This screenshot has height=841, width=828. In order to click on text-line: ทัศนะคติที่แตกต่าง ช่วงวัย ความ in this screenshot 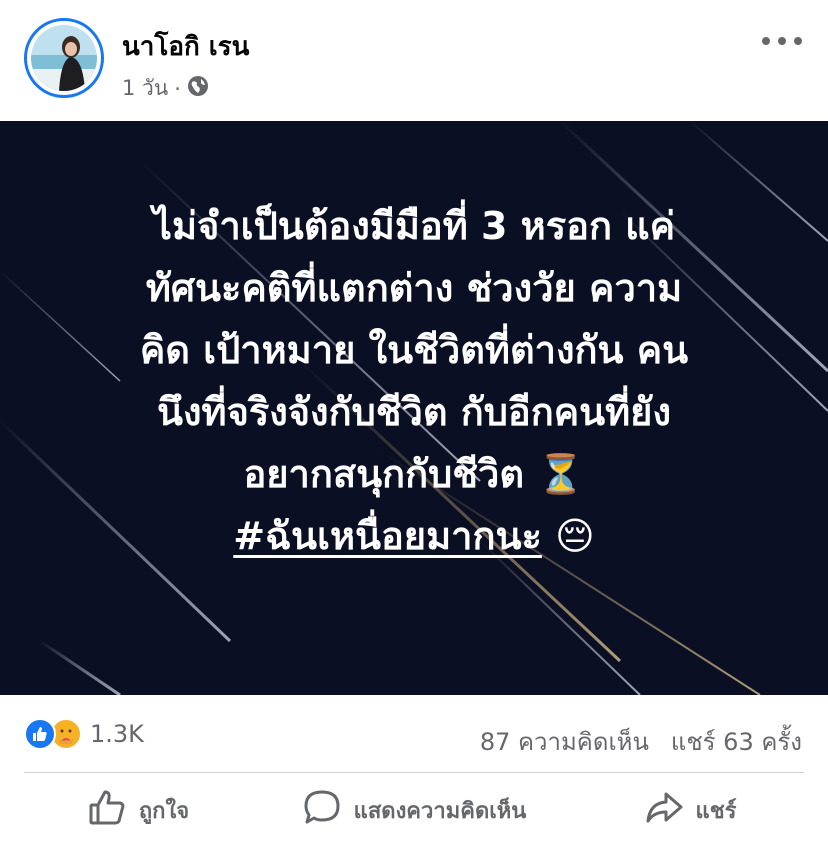, I will do `click(414, 288)`.